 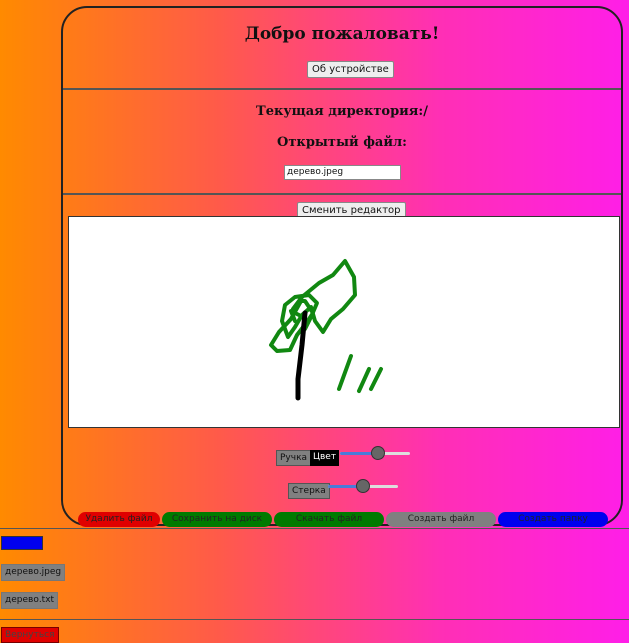 I want to click on eraser-tool-button: Стерка, so click(x=309, y=491).